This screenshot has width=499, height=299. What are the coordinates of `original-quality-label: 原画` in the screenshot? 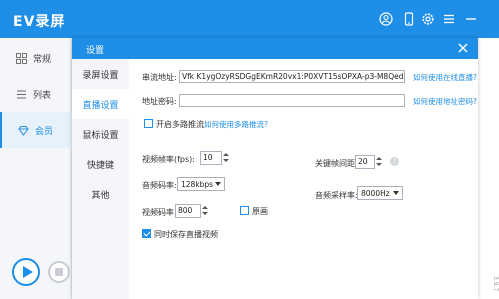 It's located at (260, 211).